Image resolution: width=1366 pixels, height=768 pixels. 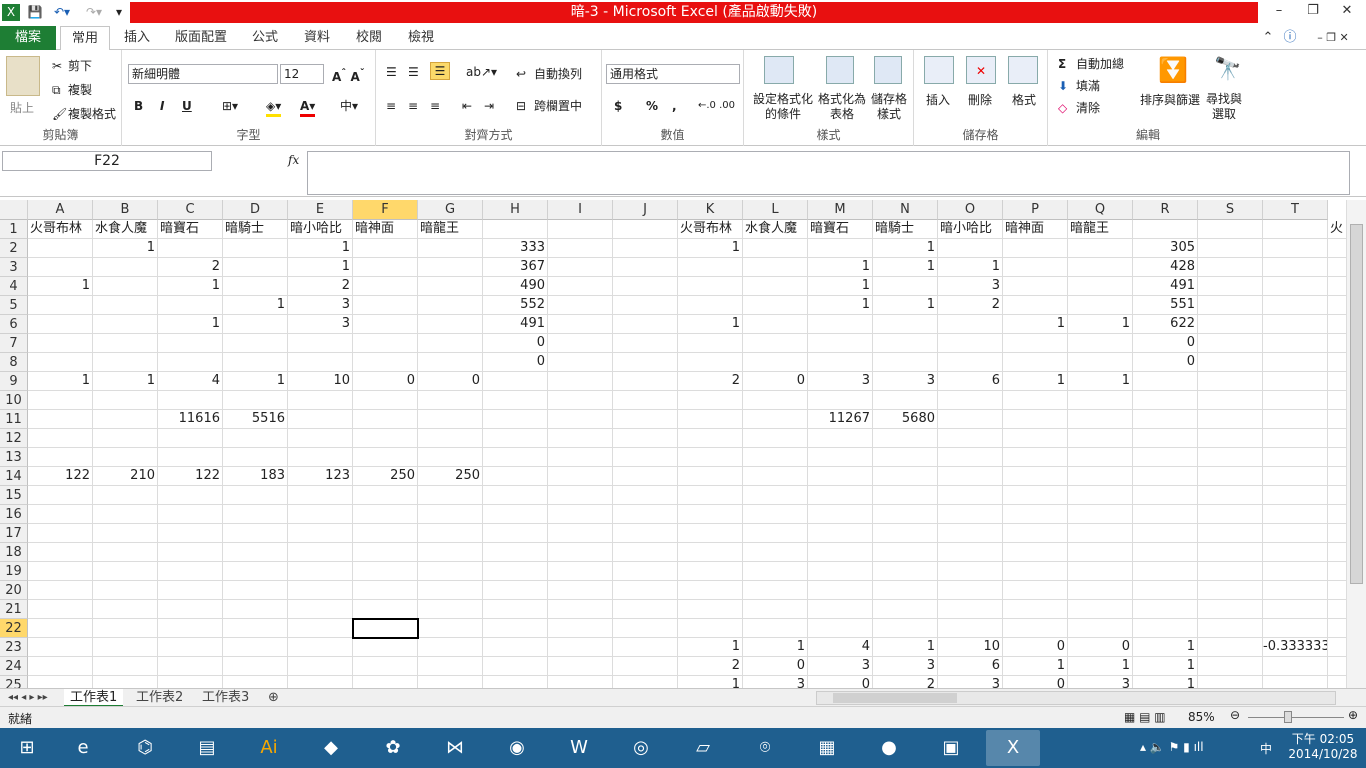 I want to click on font-name-combo: 新細明體, so click(x=203, y=74).